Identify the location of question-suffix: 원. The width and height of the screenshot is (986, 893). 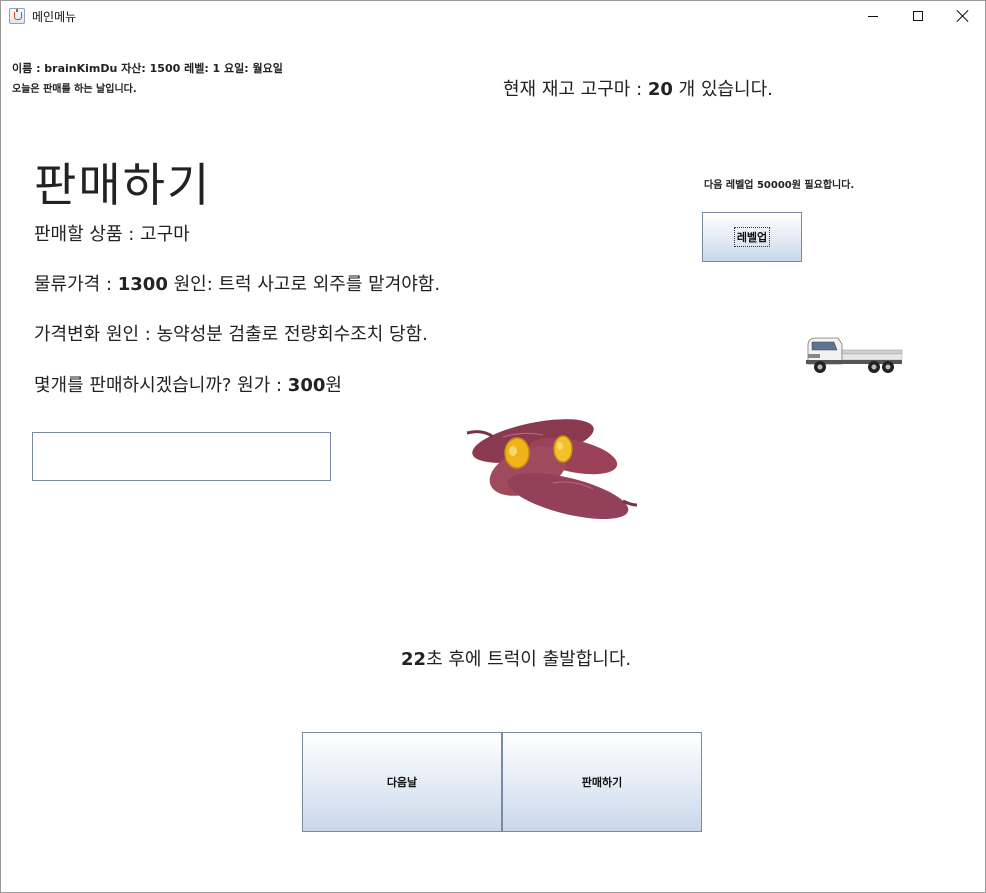
(333, 385).